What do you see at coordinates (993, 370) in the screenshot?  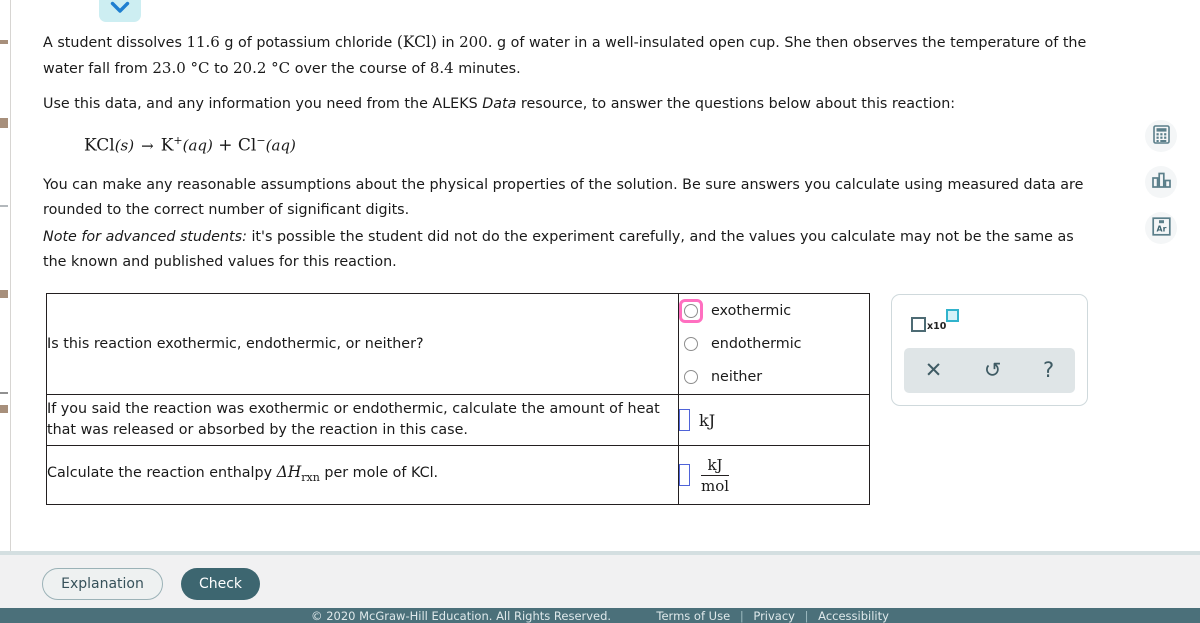 I see `undo-icon: ↺` at bounding box center [993, 370].